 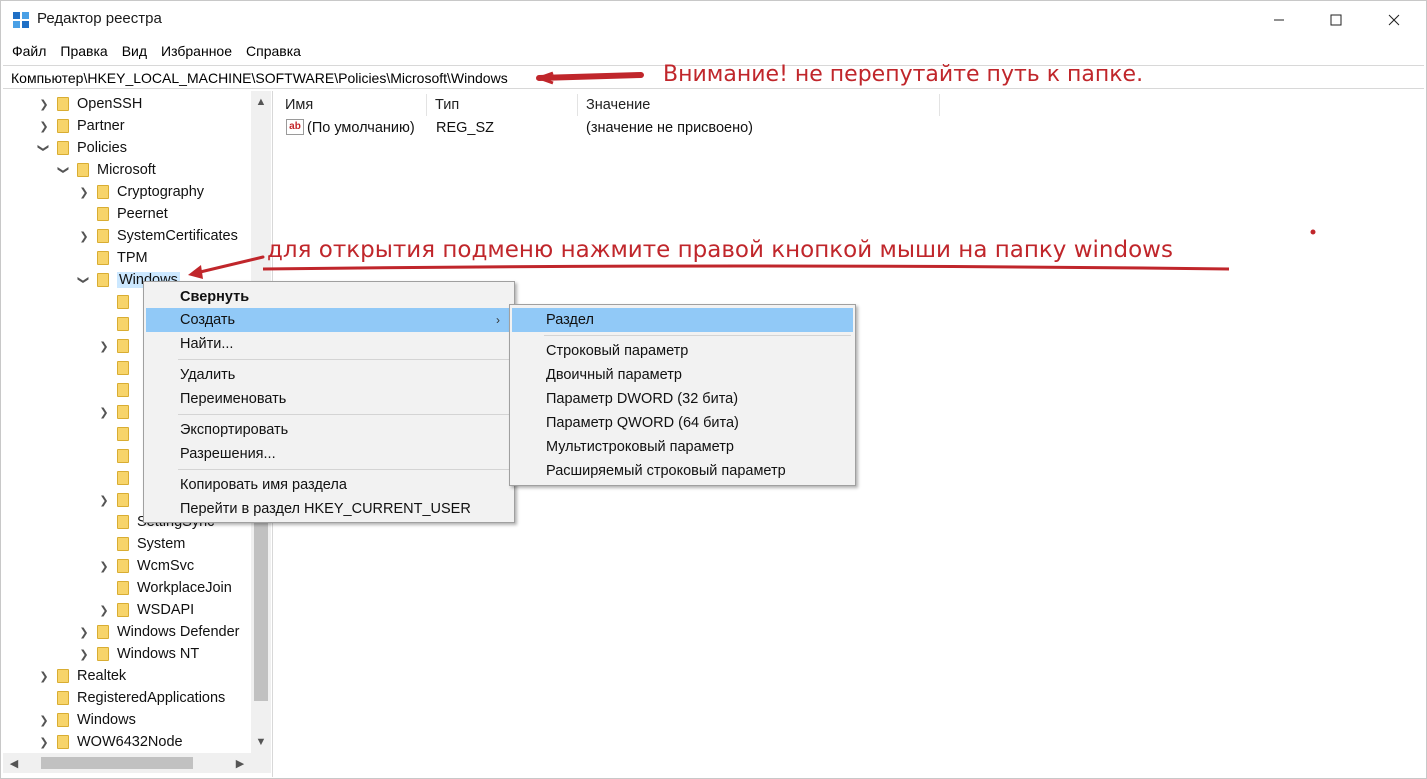 I want to click on tree-item-windows-defender: ❯ Windows Defender, so click(x=158, y=632).